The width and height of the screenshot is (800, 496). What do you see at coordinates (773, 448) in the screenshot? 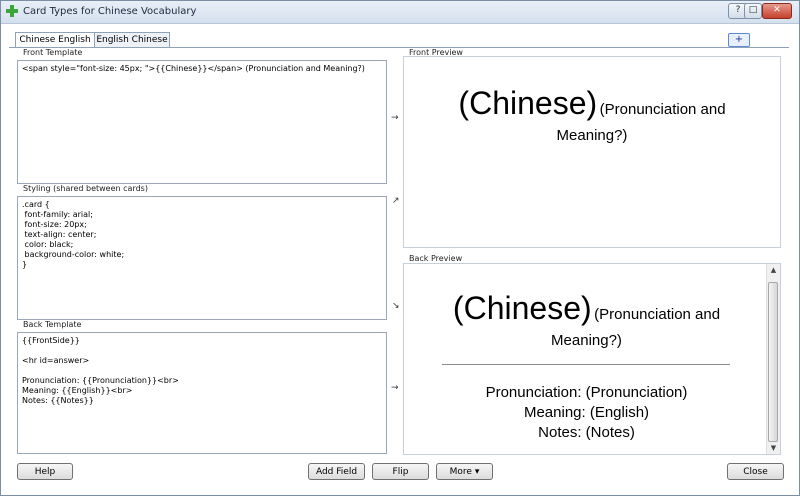
I see `scroll-down-icon: ▼` at bounding box center [773, 448].